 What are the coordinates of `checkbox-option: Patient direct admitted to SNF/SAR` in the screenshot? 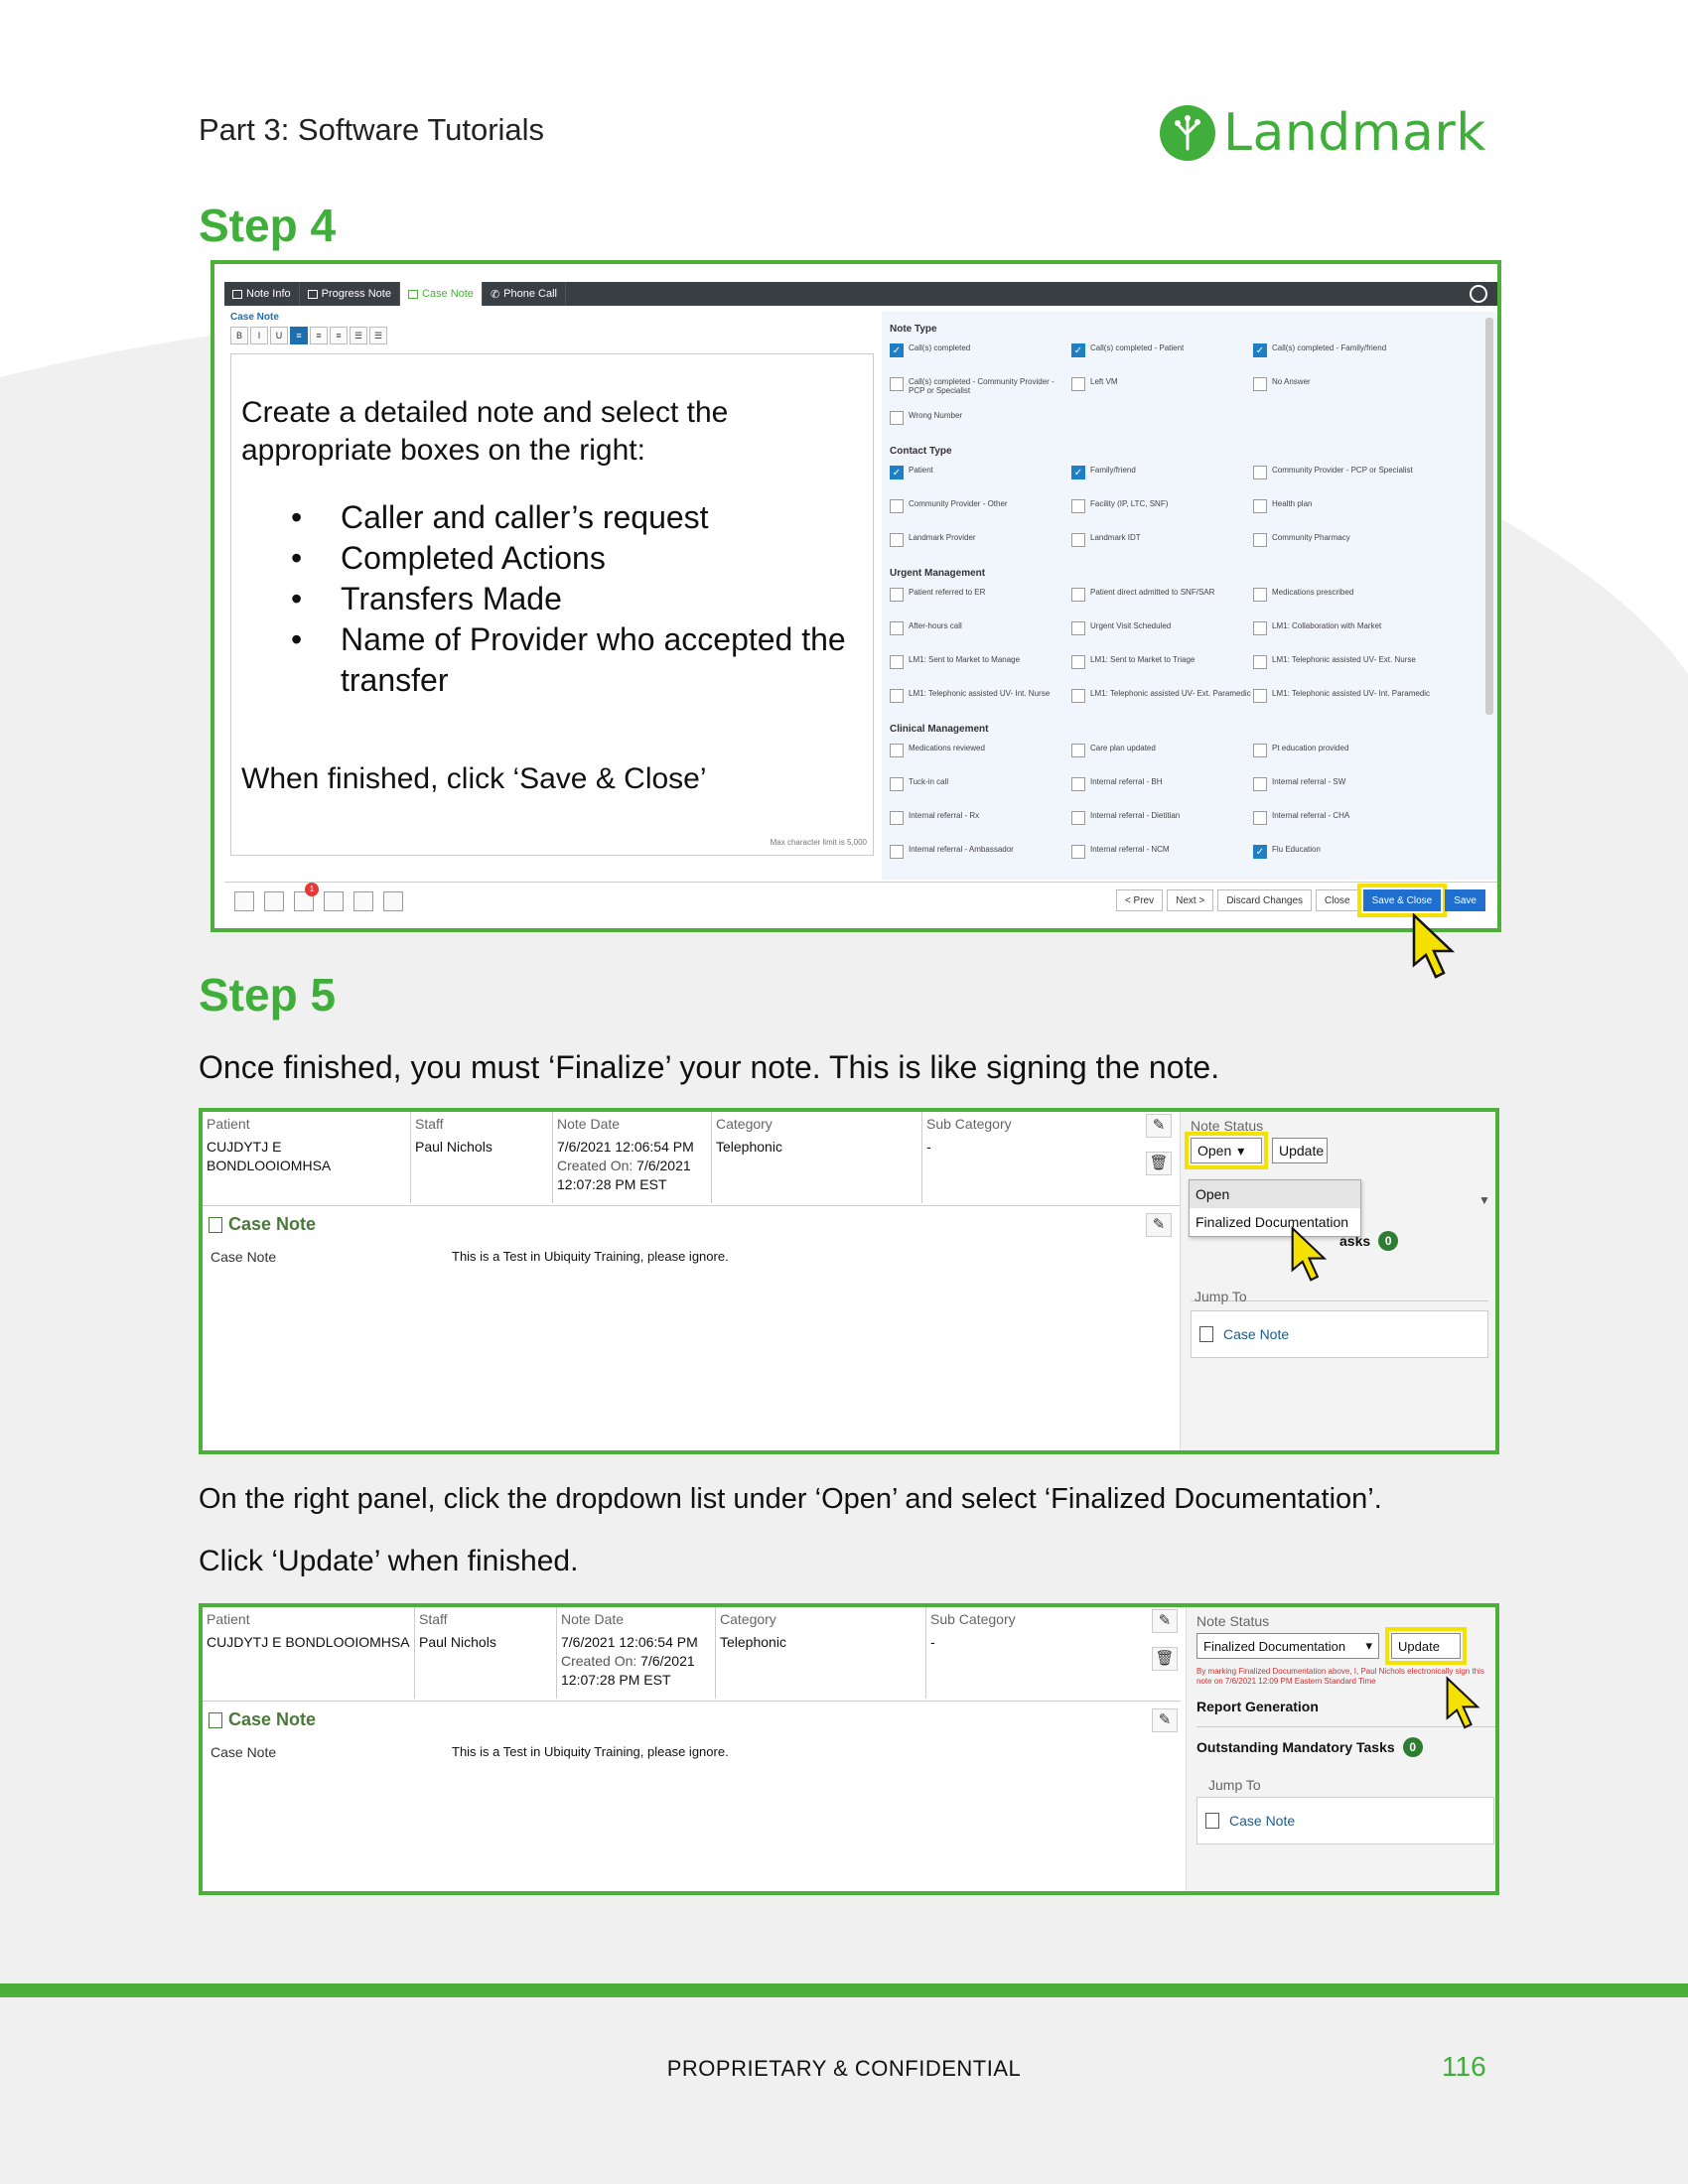 It's located at (1162, 601).